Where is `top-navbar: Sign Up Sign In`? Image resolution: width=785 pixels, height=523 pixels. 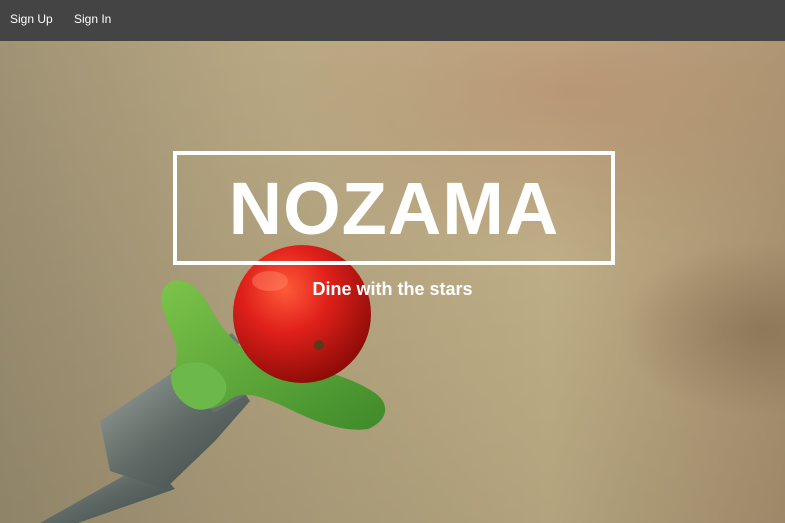 top-navbar: Sign Up Sign In is located at coordinates (392, 20).